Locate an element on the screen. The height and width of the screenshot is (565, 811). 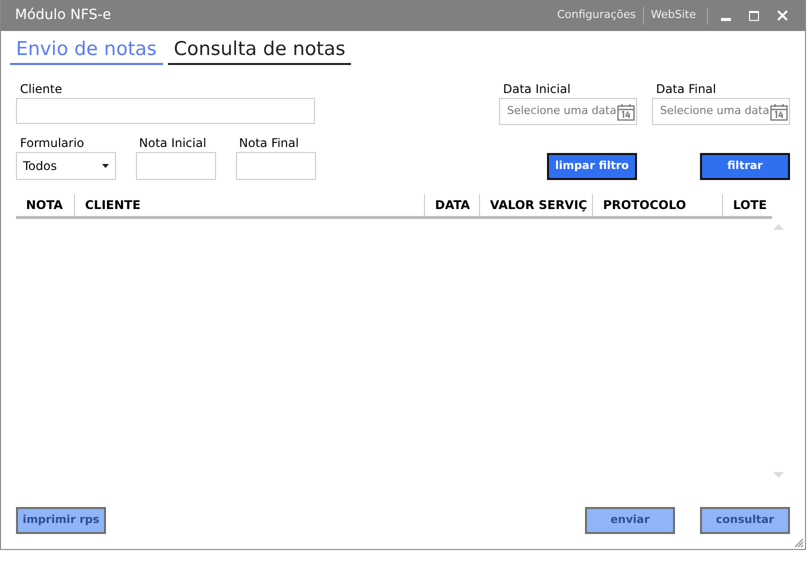
tab: Consulta de notas is located at coordinates (260, 50).